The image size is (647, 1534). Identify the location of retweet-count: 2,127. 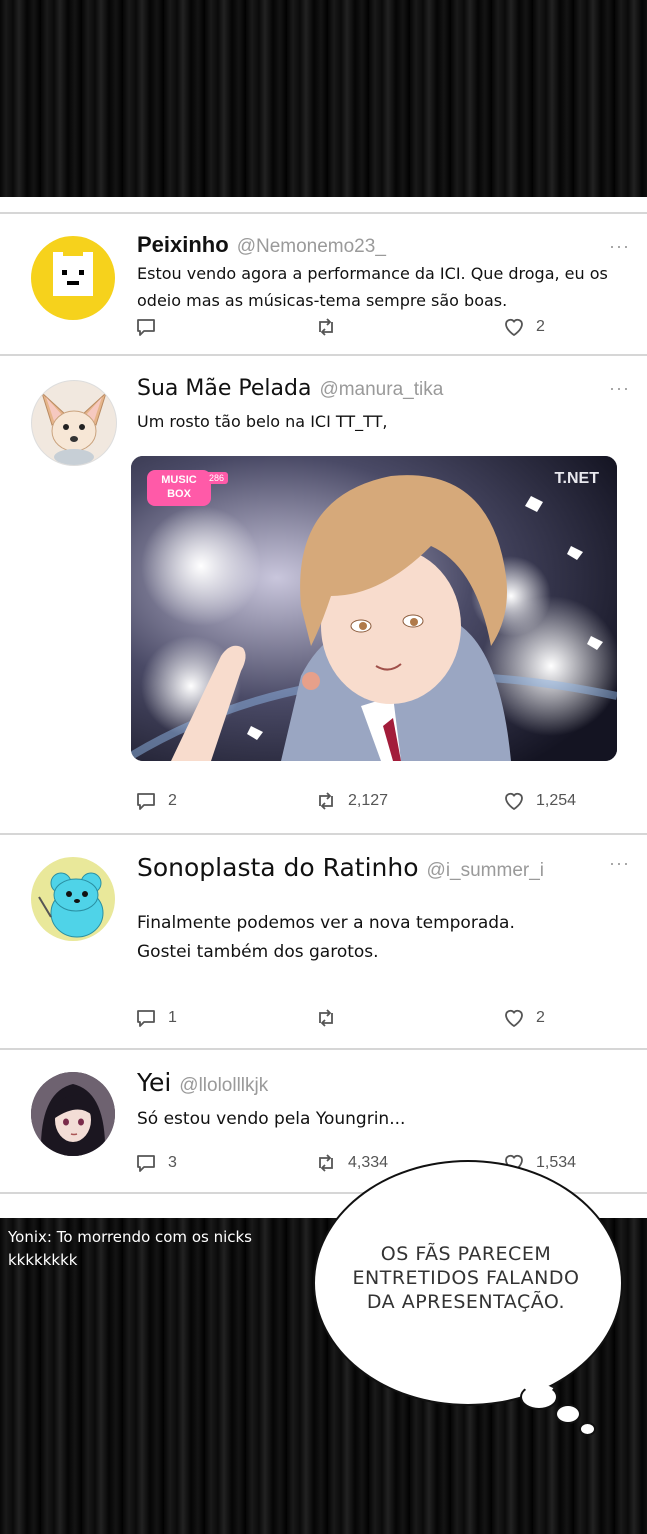
(368, 800).